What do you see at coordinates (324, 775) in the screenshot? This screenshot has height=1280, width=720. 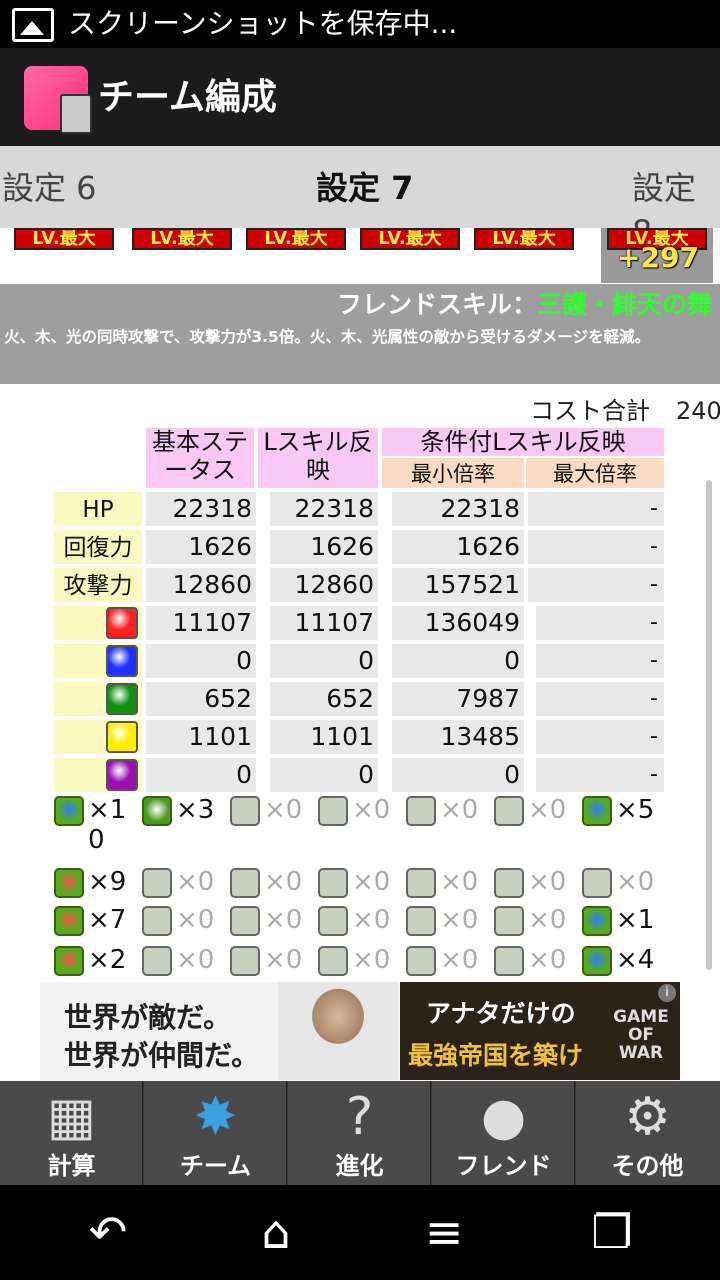 I see `lskill-value: 0` at bounding box center [324, 775].